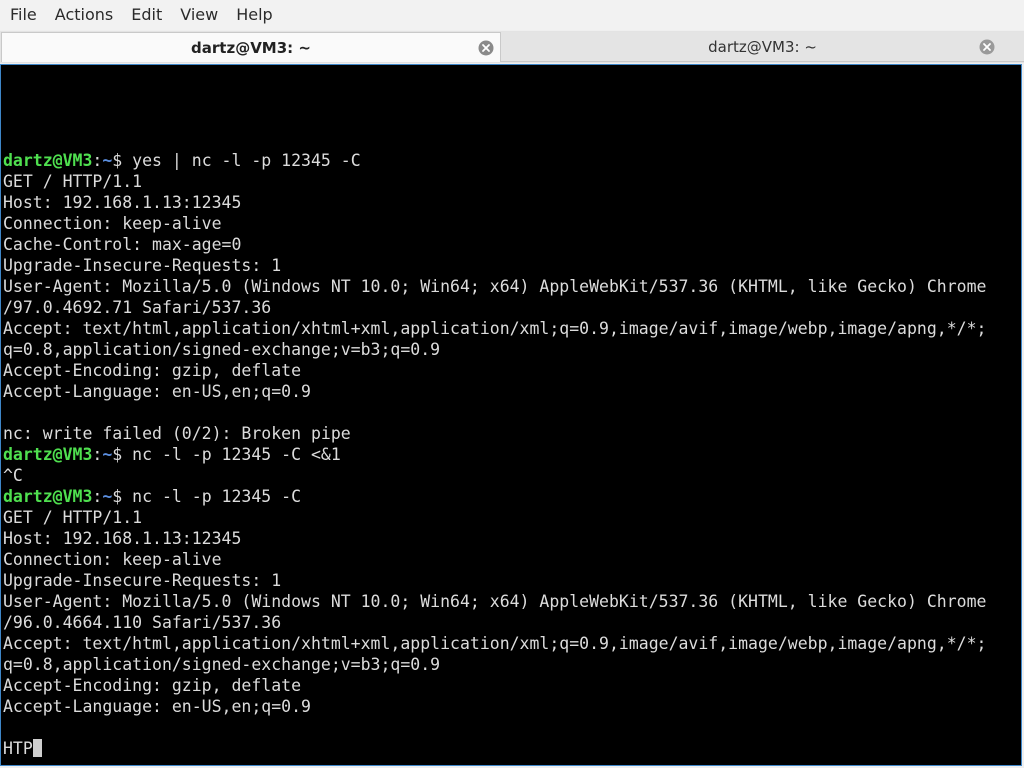  I want to click on output-line: Cache-Control: max-age=0, so click(122, 244).